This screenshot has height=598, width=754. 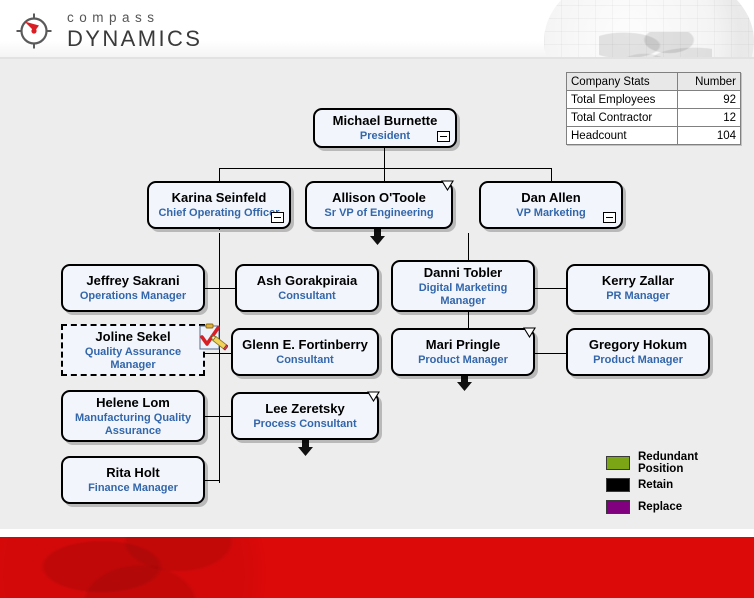 I want to click on stat-label: Headcount, so click(x=622, y=135).